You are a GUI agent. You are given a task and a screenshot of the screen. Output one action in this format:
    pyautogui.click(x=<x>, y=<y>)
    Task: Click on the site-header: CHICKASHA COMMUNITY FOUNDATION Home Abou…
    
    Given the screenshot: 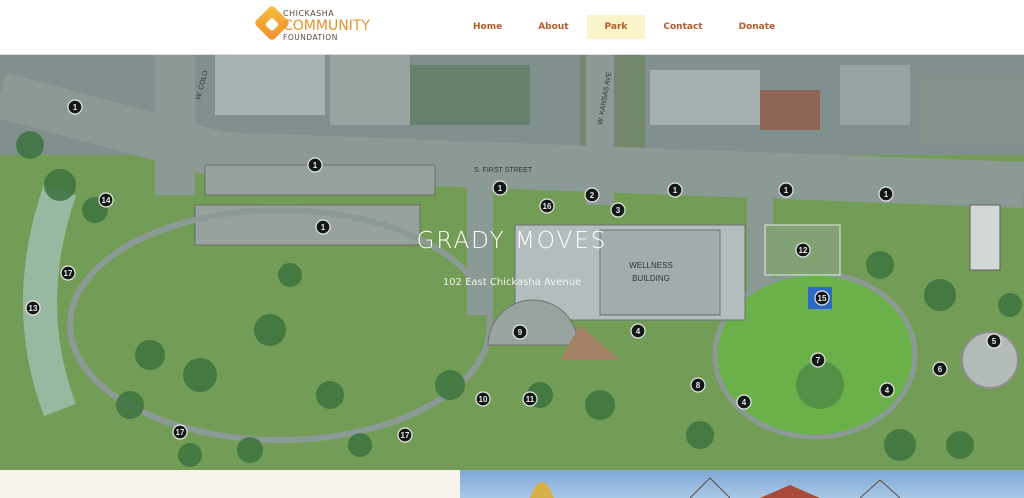 What is the action you would take?
    pyautogui.click(x=512, y=27)
    